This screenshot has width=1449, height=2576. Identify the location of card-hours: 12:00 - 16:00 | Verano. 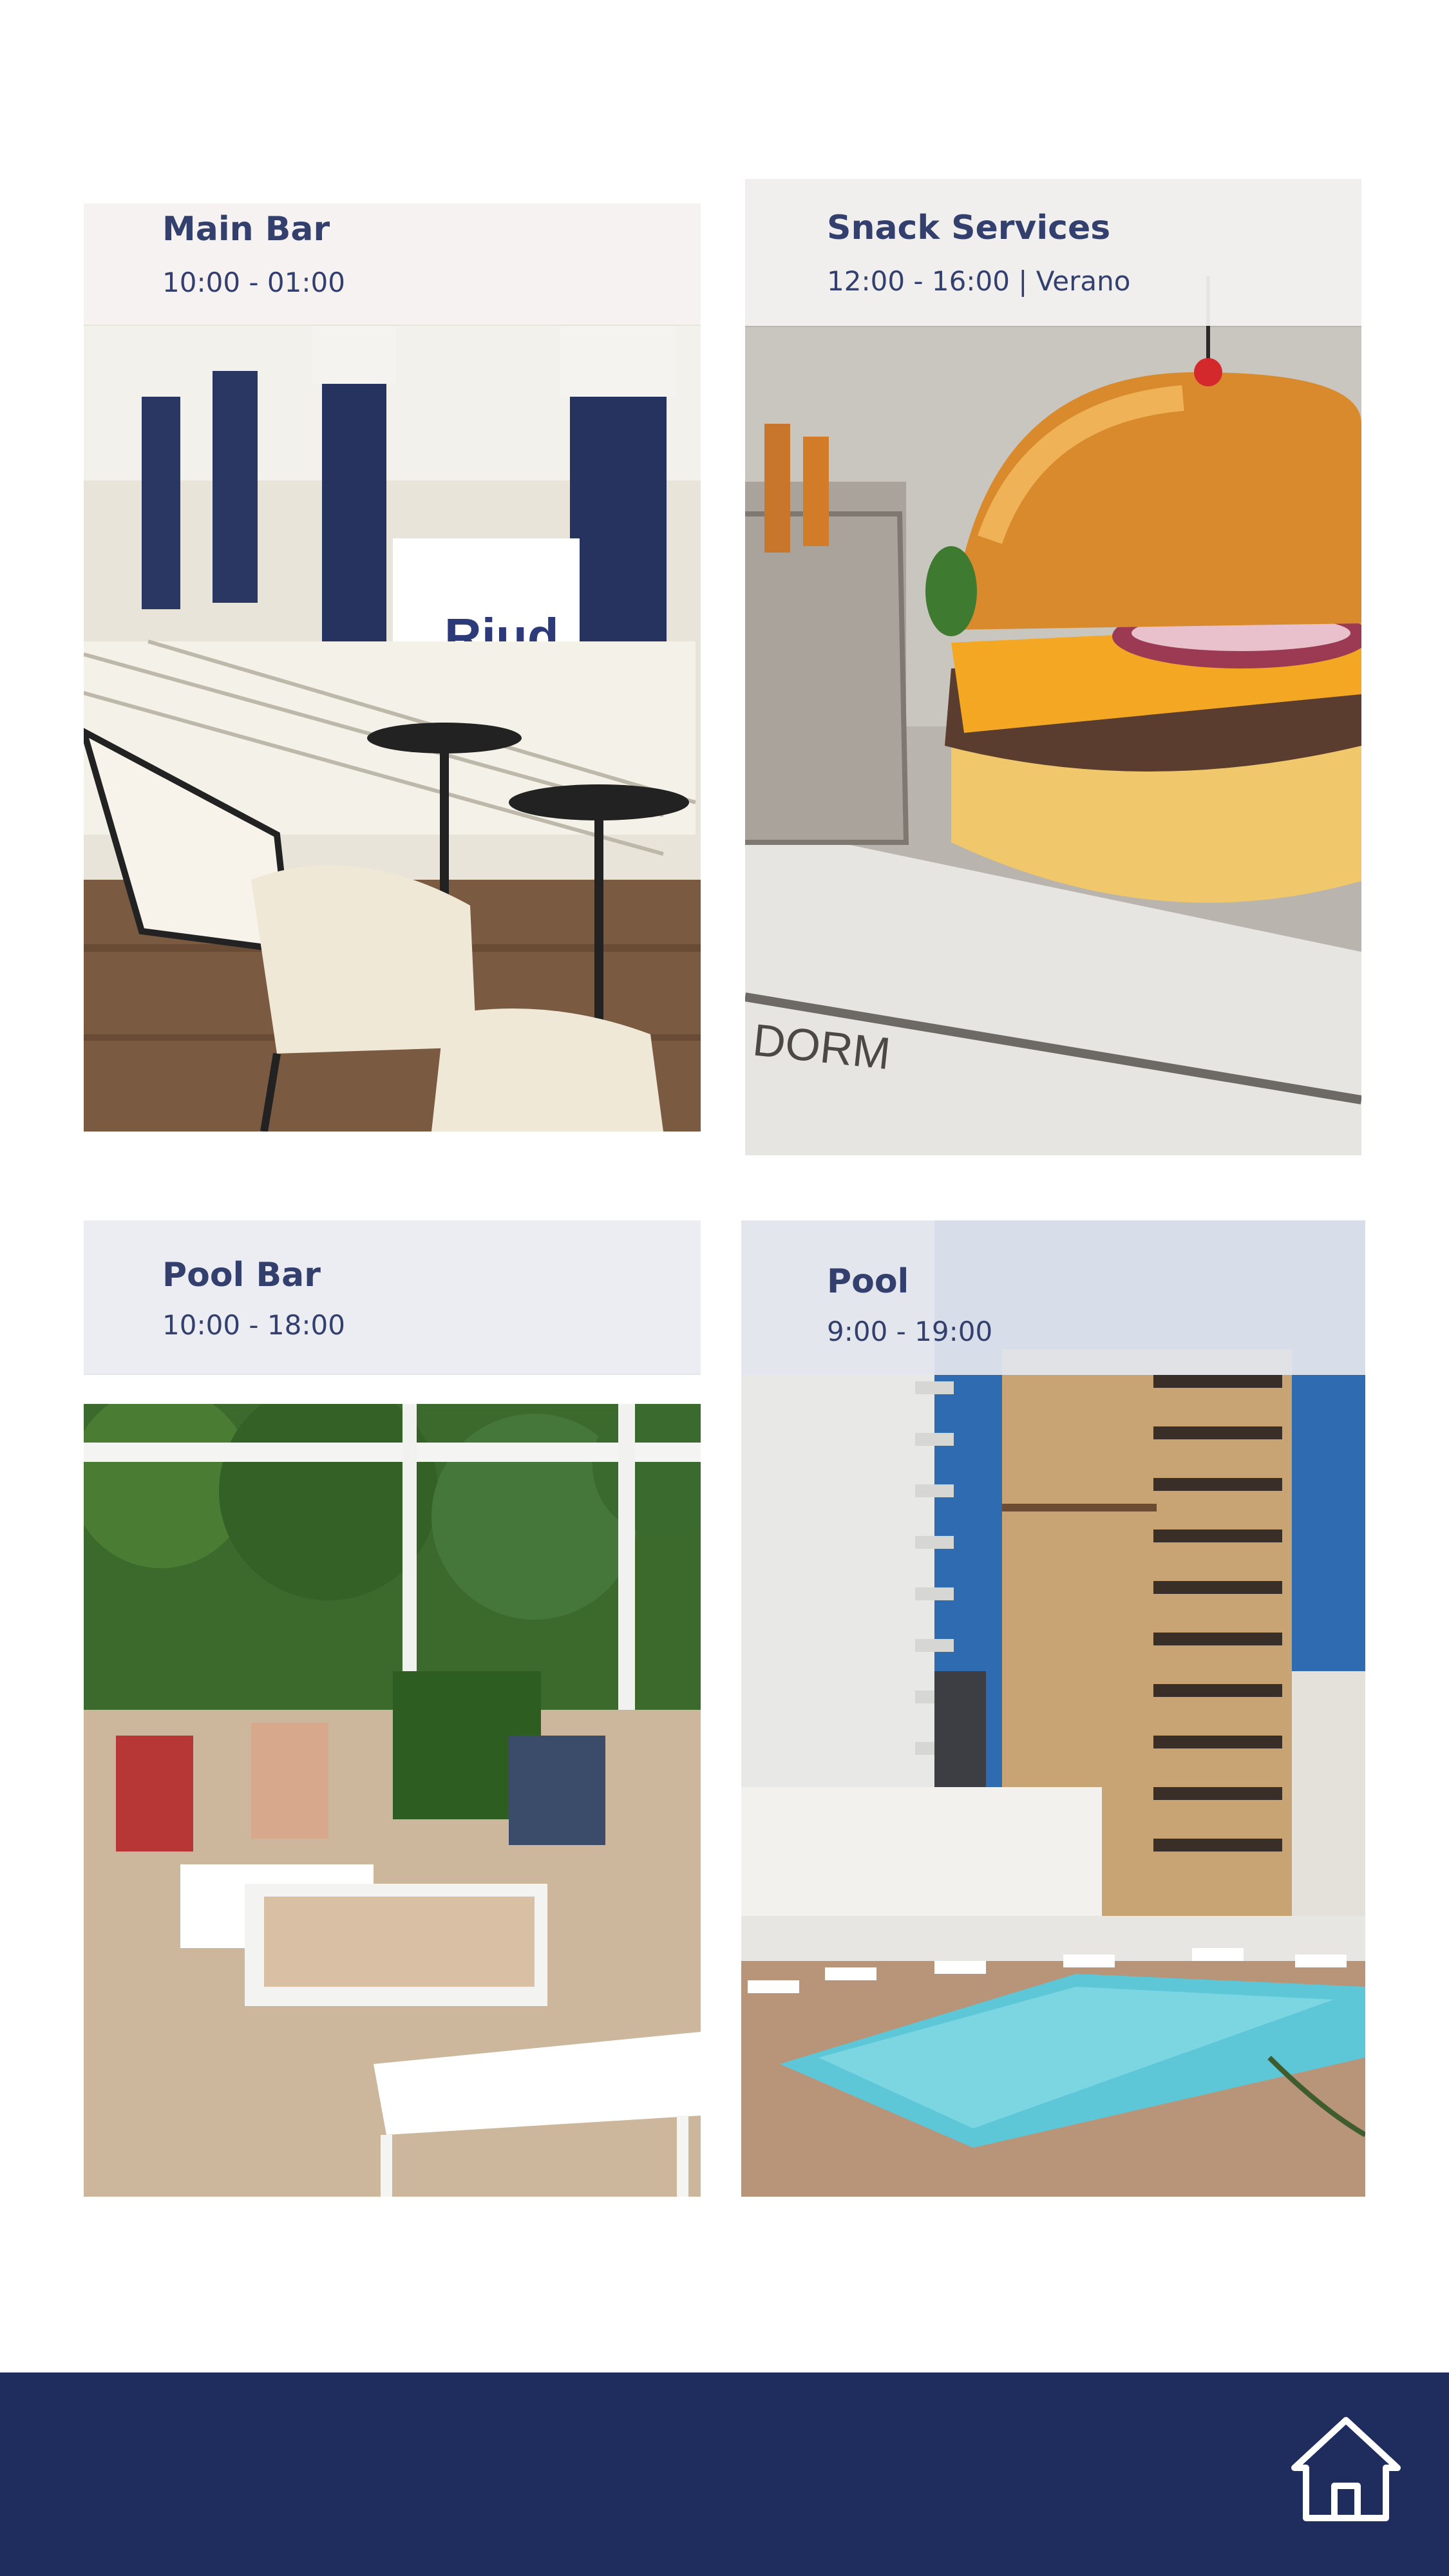
(979, 281).